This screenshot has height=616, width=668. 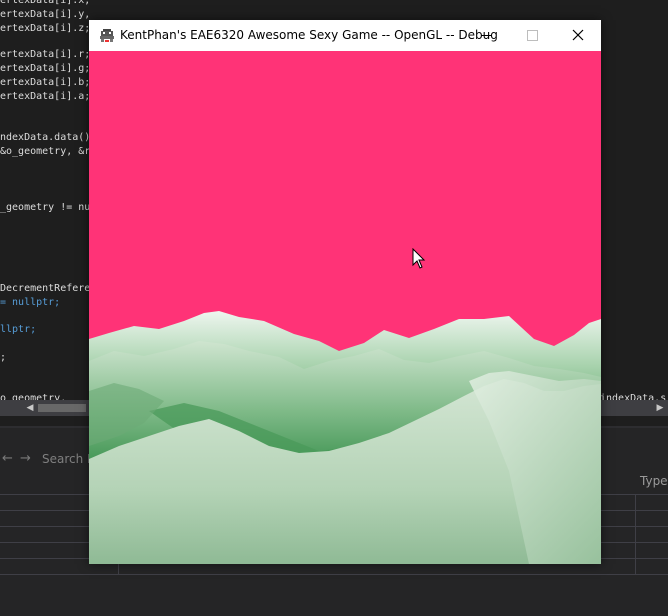 I want to click on maximize-icon, so click(x=532, y=35).